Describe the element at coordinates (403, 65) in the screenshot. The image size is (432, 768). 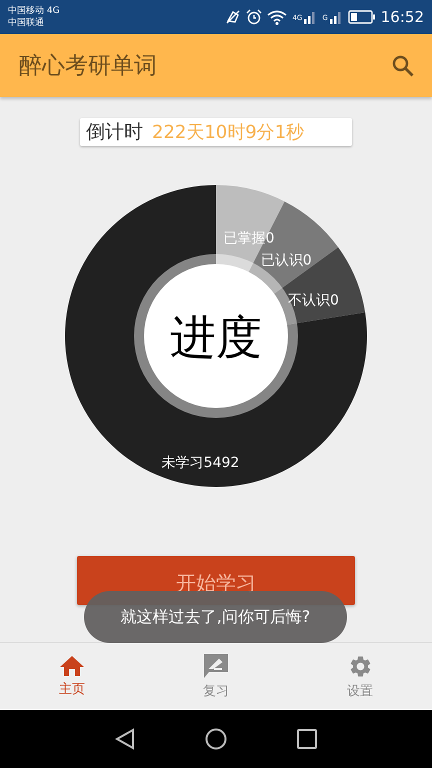
I see `search-icon` at that location.